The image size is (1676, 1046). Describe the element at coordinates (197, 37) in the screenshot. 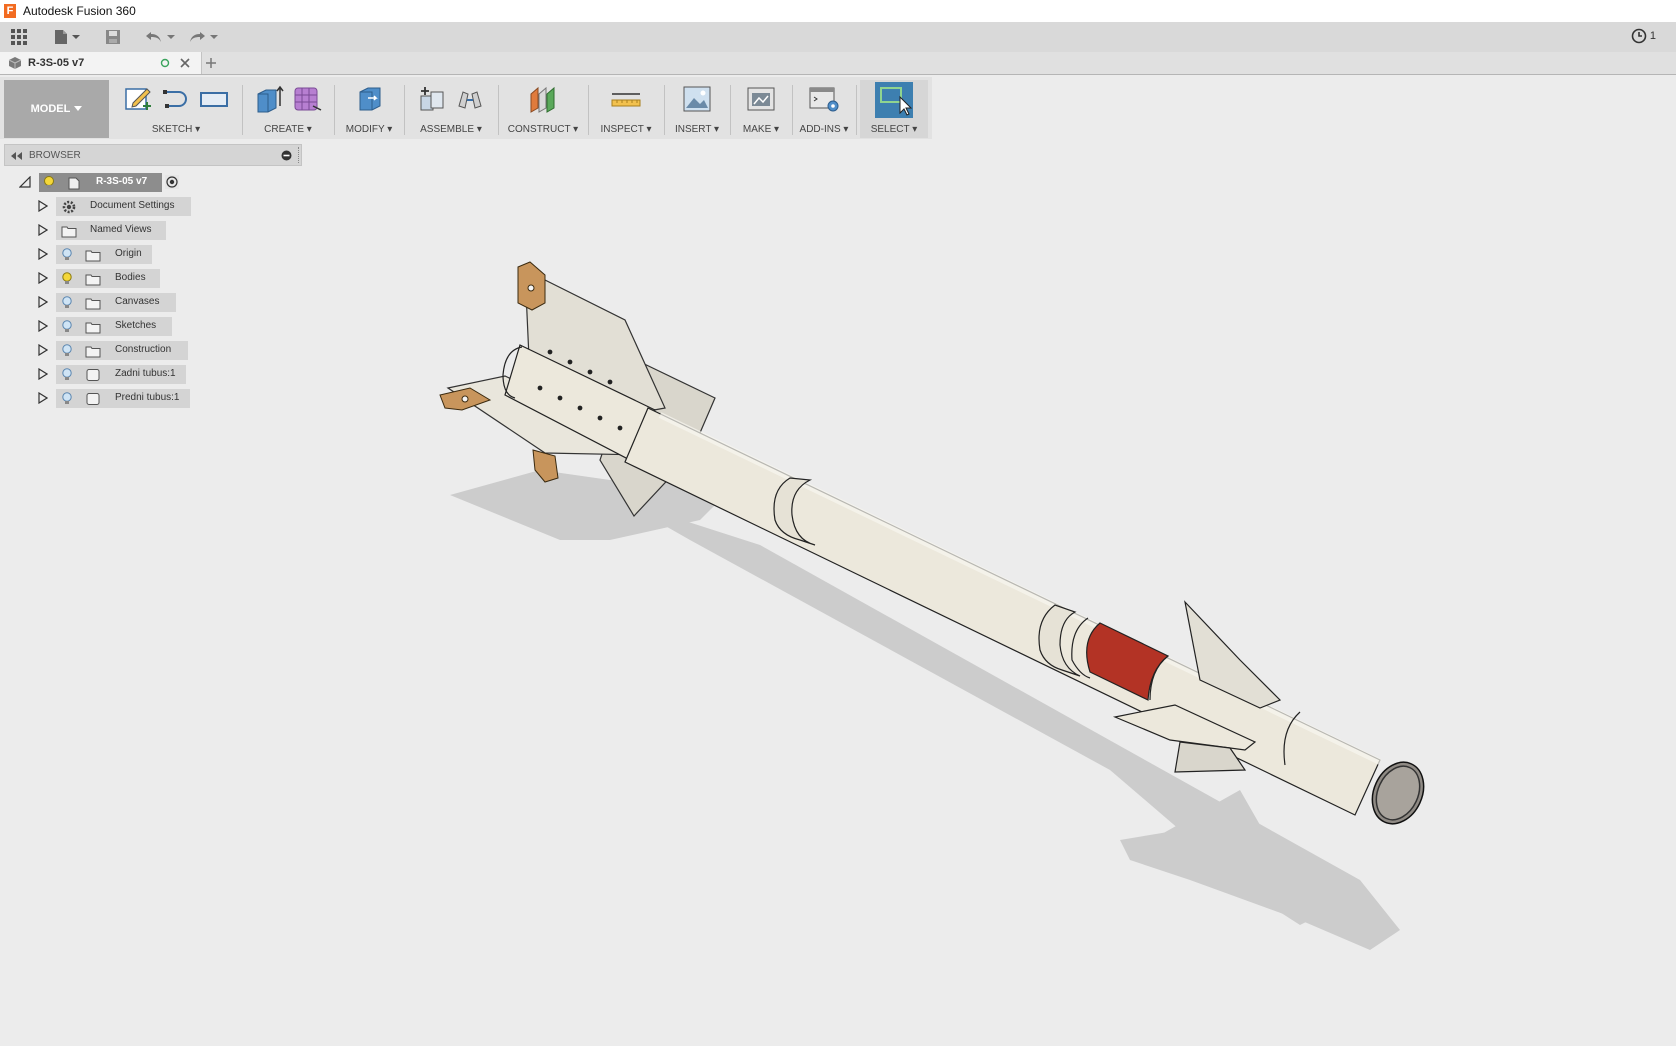

I see `redo-icon` at that location.